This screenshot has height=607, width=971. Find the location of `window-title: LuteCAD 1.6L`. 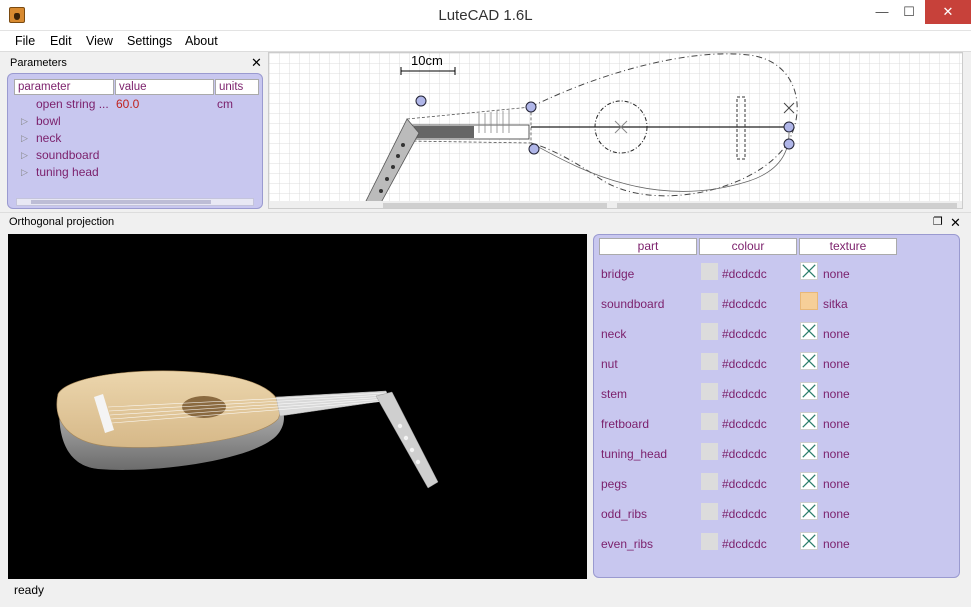

window-title: LuteCAD 1.6L is located at coordinates (485, 15).